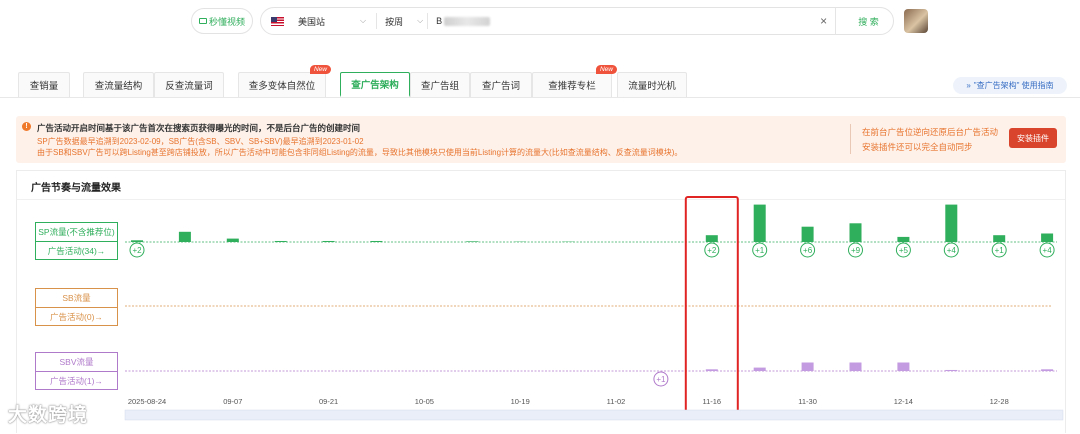  I want to click on tab-label: 流量时光机, so click(652, 85).